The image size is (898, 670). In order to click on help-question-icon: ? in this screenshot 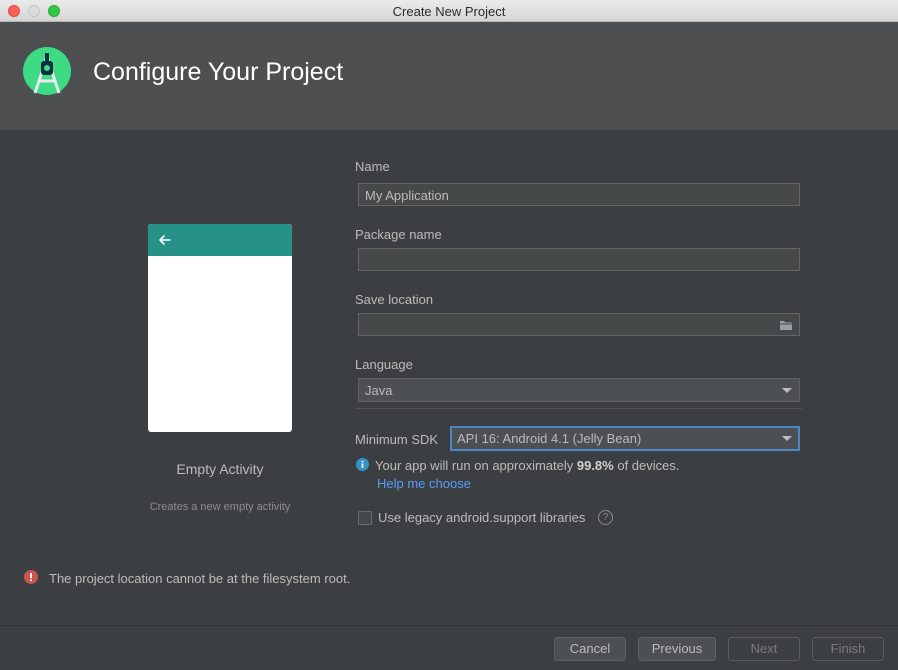, I will do `click(605, 517)`.